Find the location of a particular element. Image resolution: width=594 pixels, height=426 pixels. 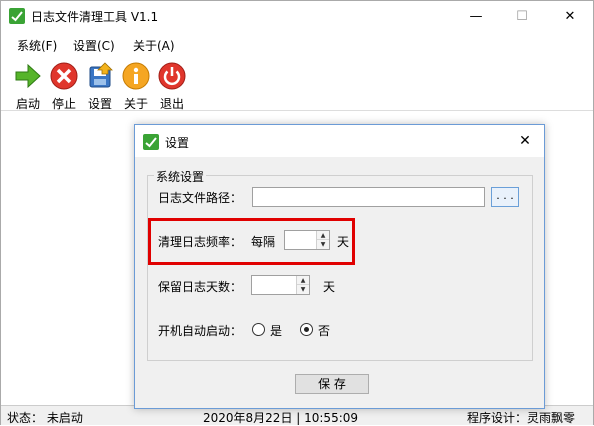

dialog-title: 设置 is located at coordinates (177, 143).